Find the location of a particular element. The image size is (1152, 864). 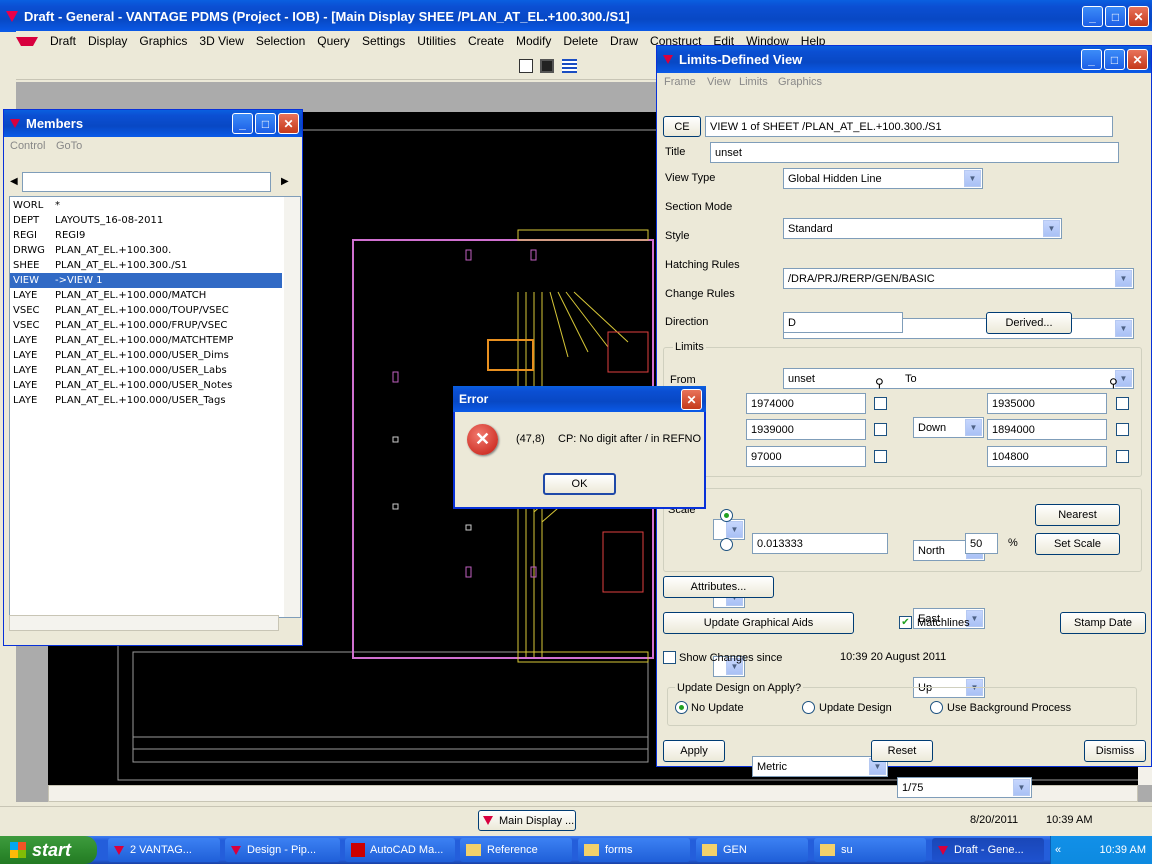

view-type-select: Global Hidden Line ▼ is located at coordinates (883, 178).